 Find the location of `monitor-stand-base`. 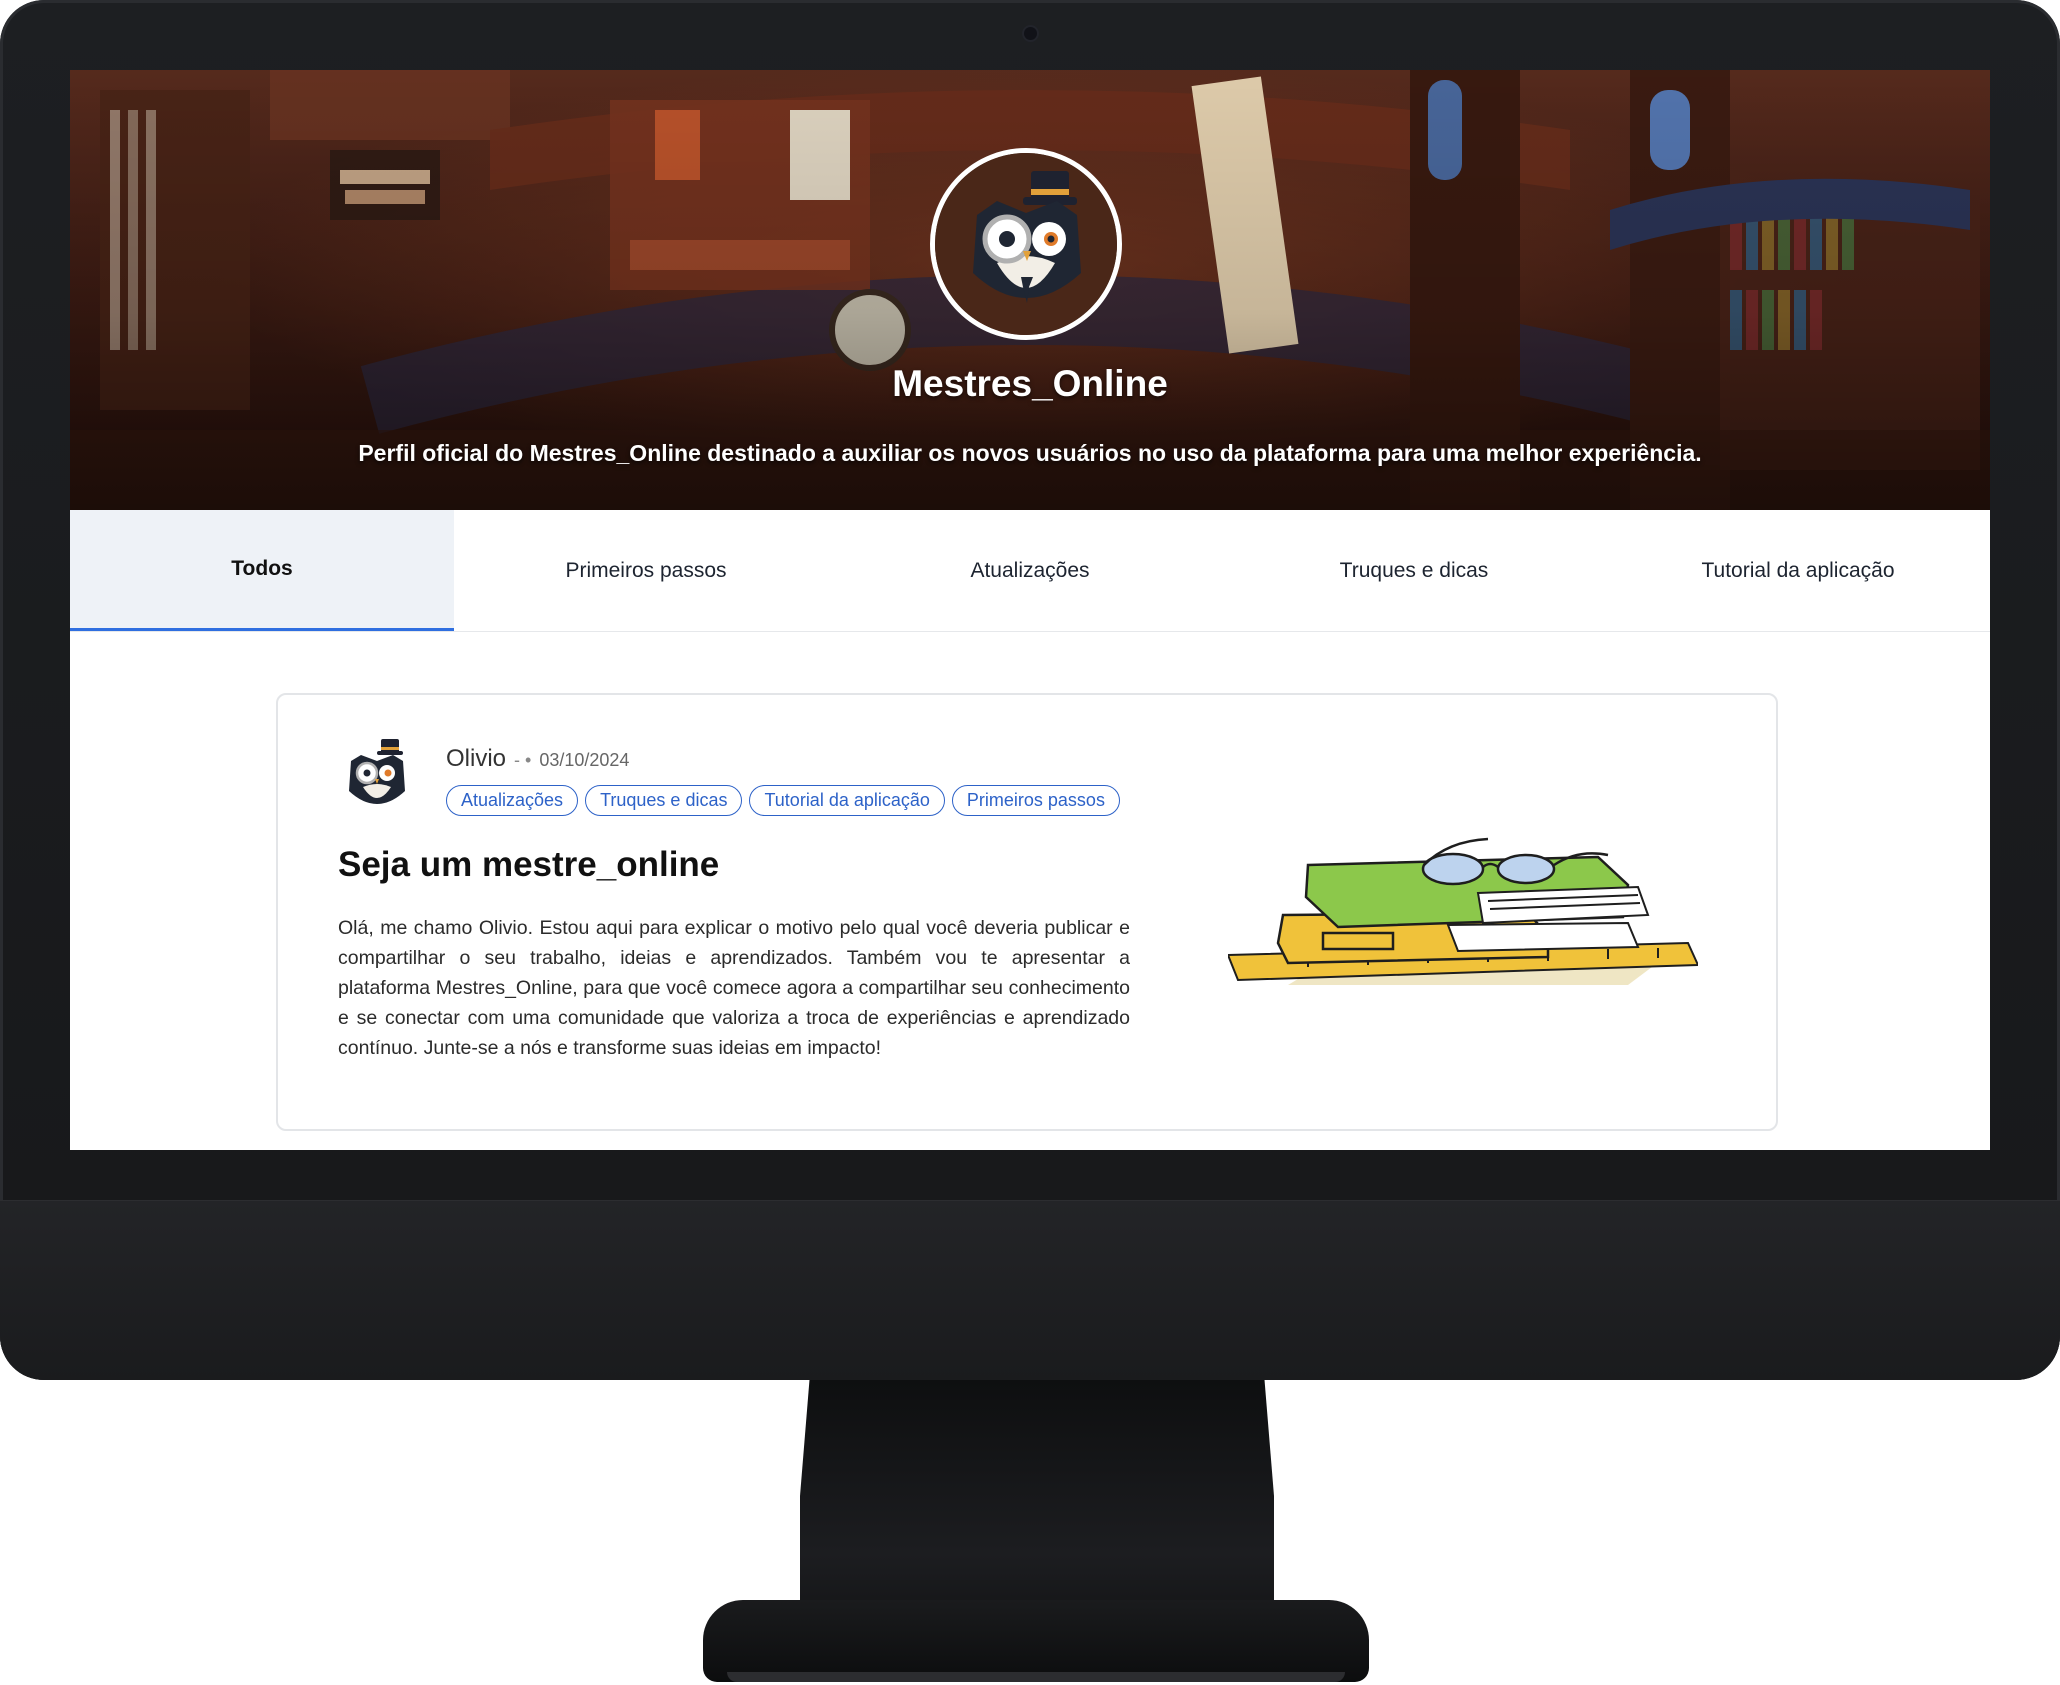

monitor-stand-base is located at coordinates (1036, 1641).